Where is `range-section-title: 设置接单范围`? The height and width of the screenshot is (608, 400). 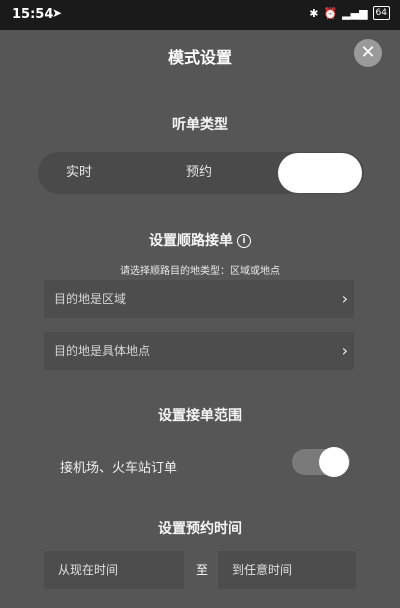
range-section-title: 设置接单范围 is located at coordinates (200, 416).